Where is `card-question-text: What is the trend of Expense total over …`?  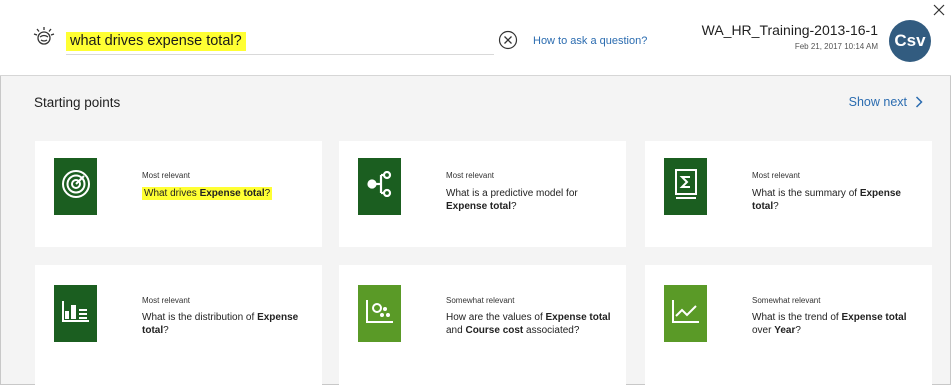
card-question-text: What is the trend of Expense total over … is located at coordinates (829, 324).